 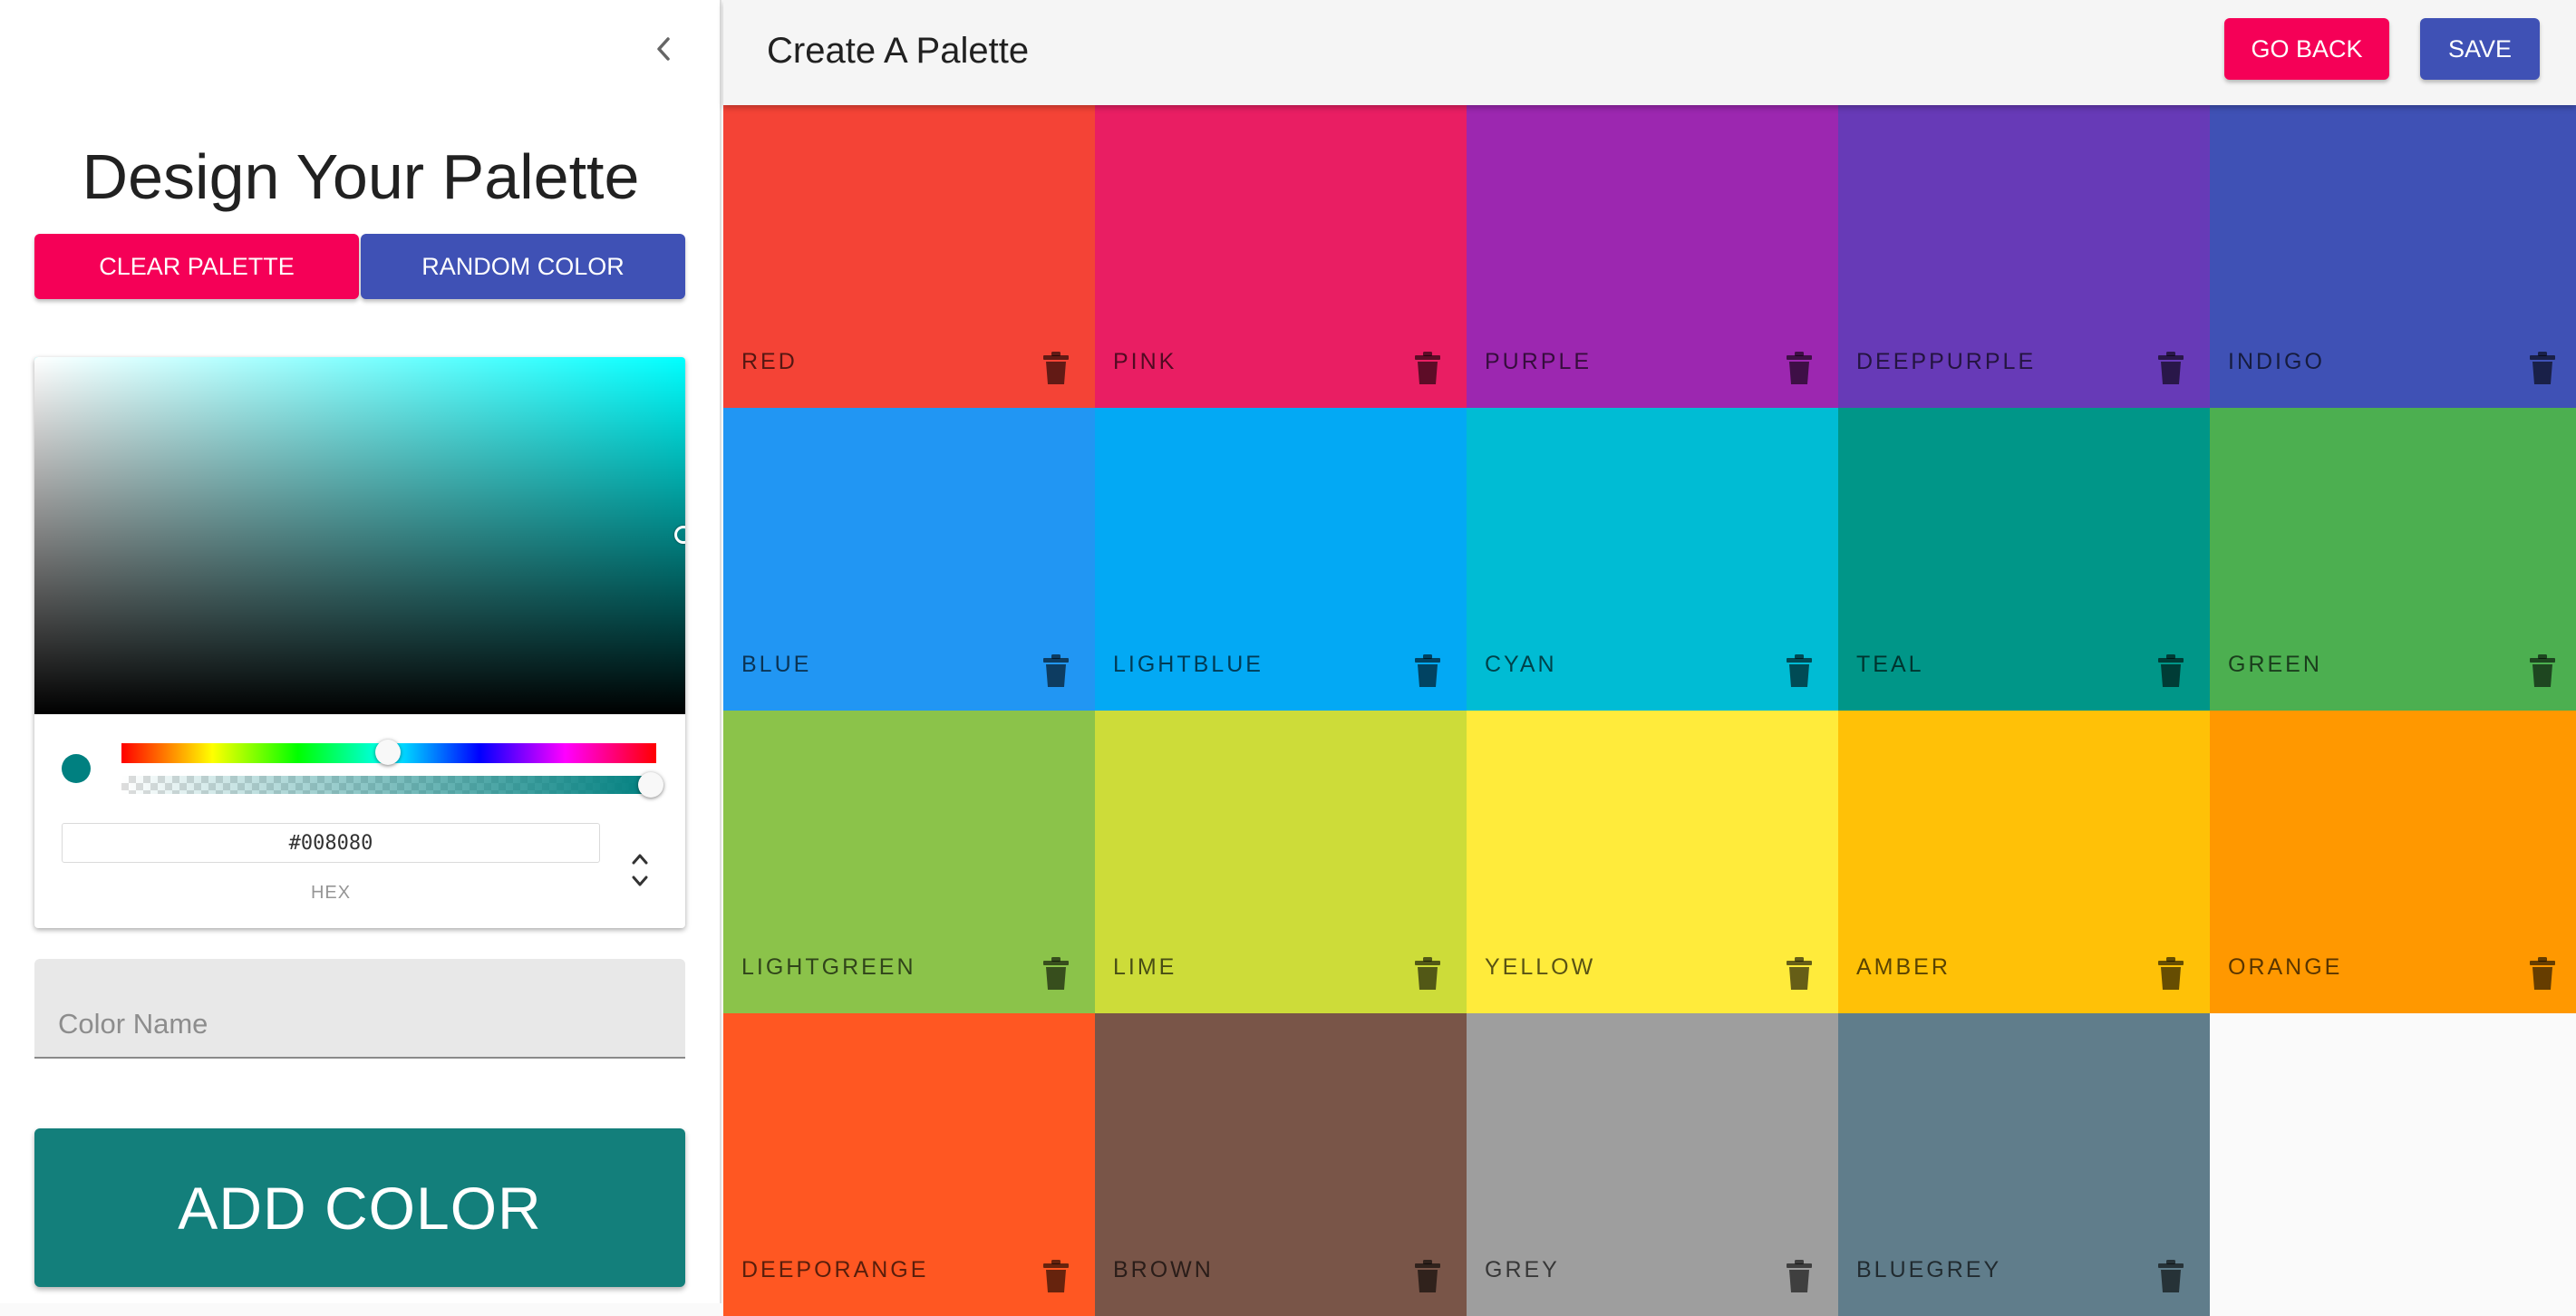 I want to click on chevron-left-icon, so click(x=663, y=49).